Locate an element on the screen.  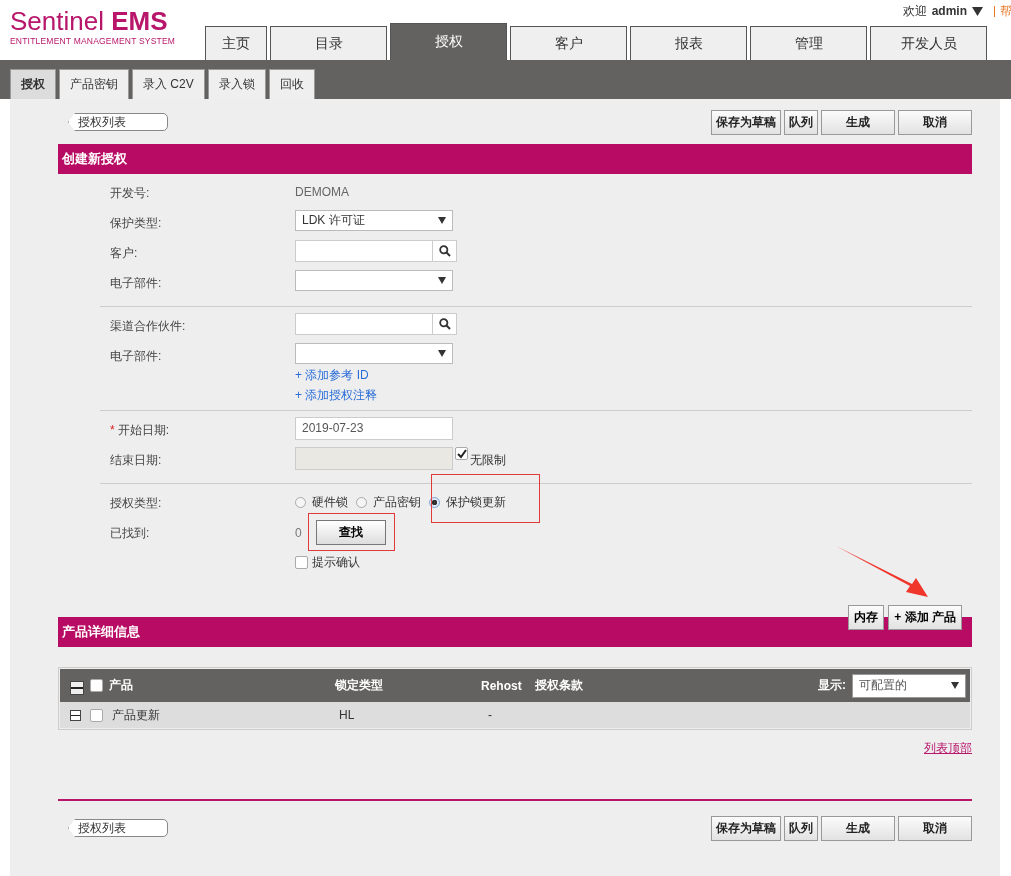
radio-label: 保护锁更新 is located at coordinates (476, 502).